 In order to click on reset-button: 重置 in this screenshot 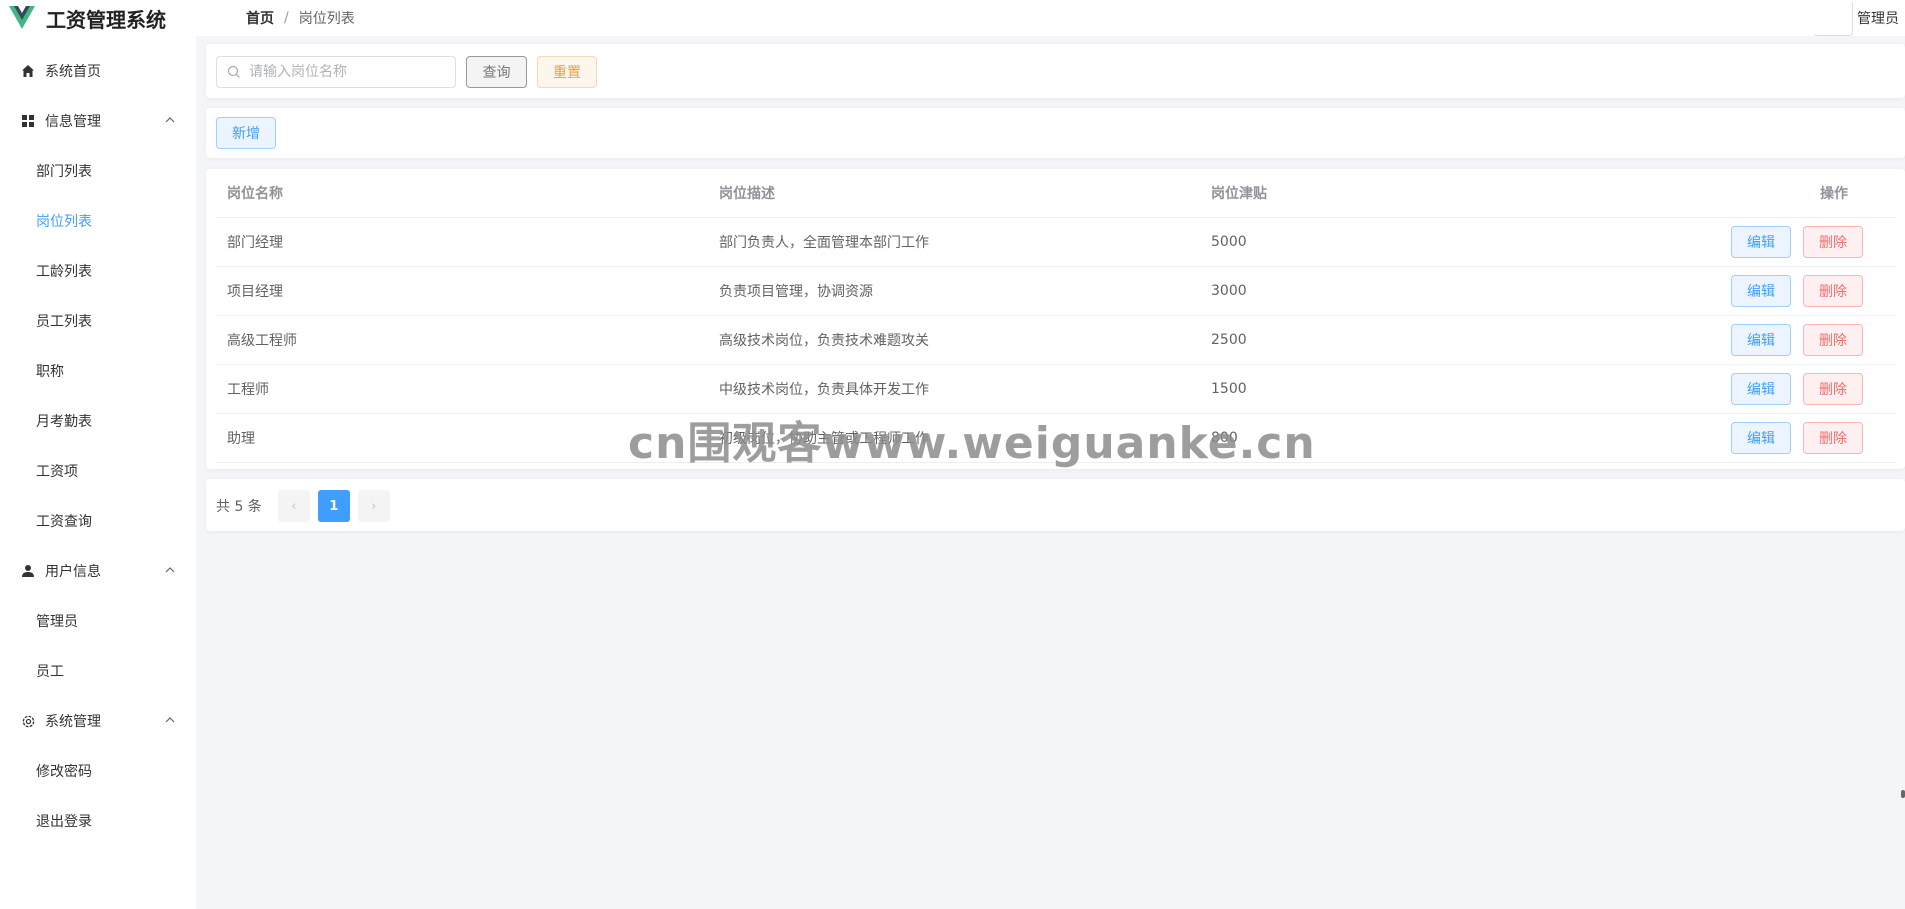, I will do `click(567, 72)`.